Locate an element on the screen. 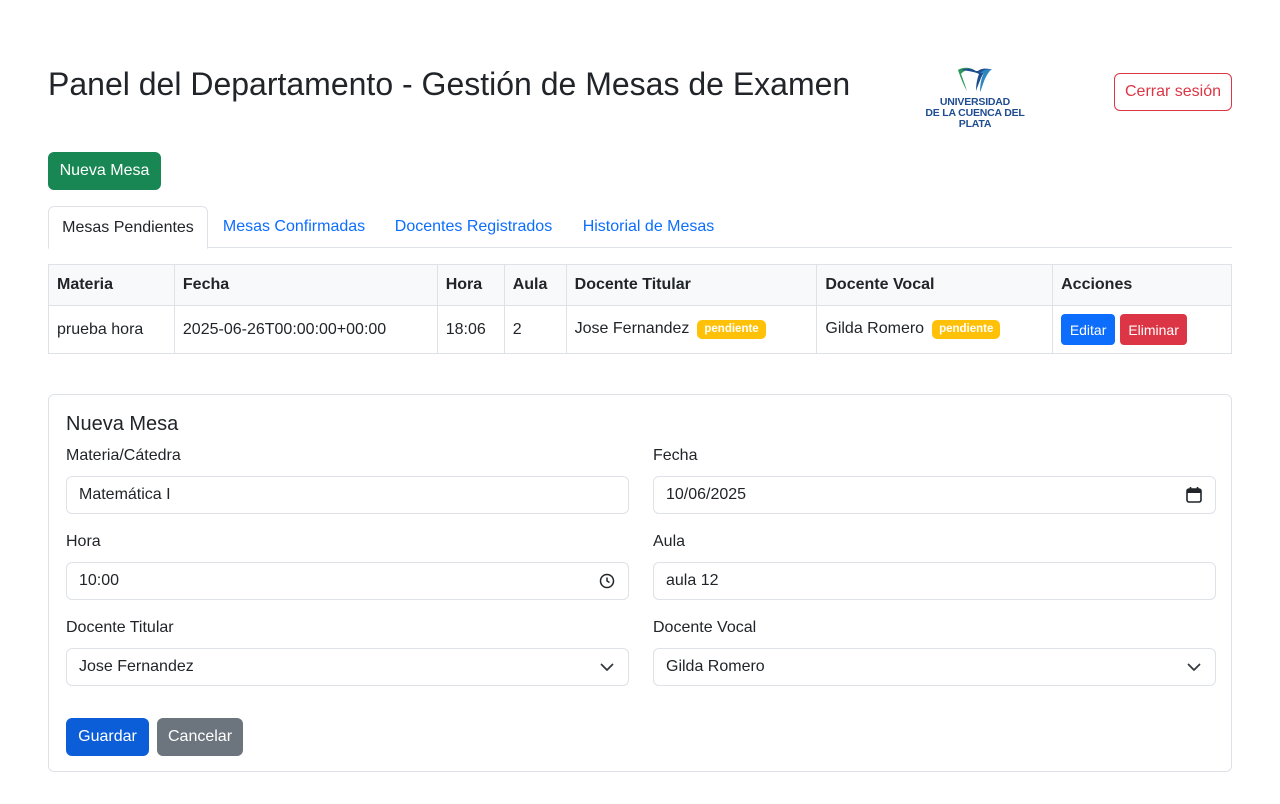  fecha-label: Fecha is located at coordinates (675, 455).